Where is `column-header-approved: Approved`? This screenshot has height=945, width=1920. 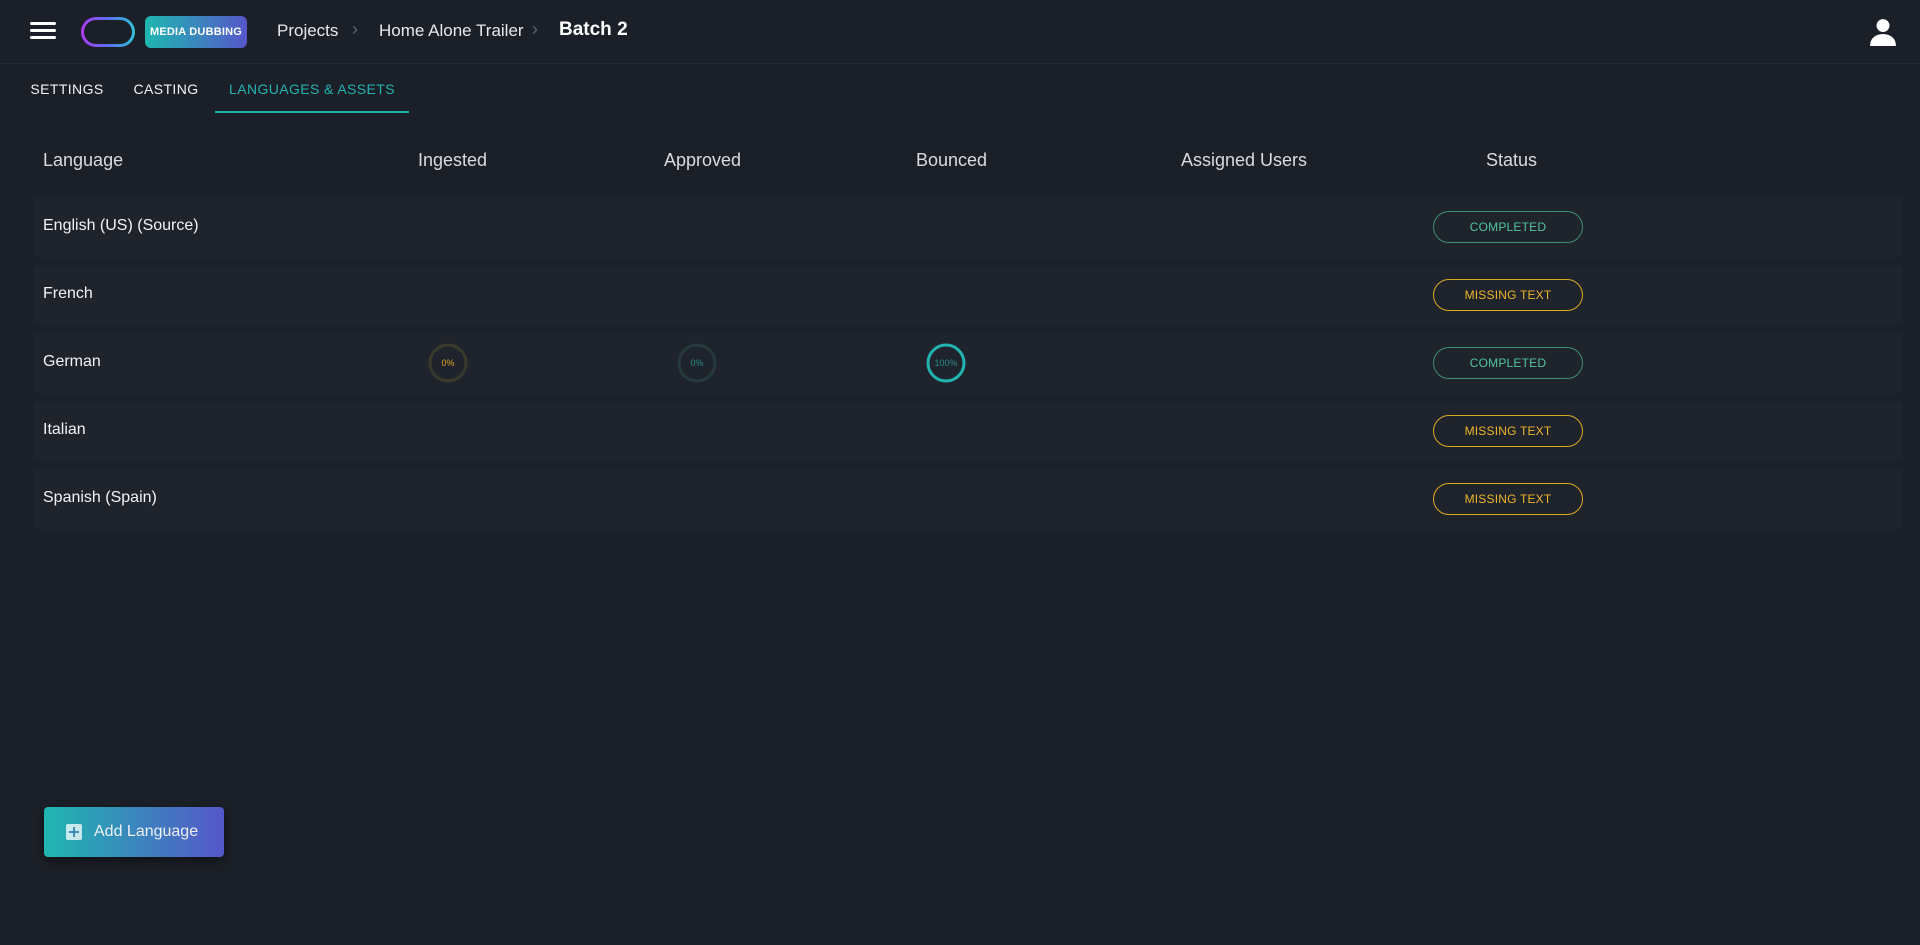
column-header-approved: Approved is located at coordinates (703, 160).